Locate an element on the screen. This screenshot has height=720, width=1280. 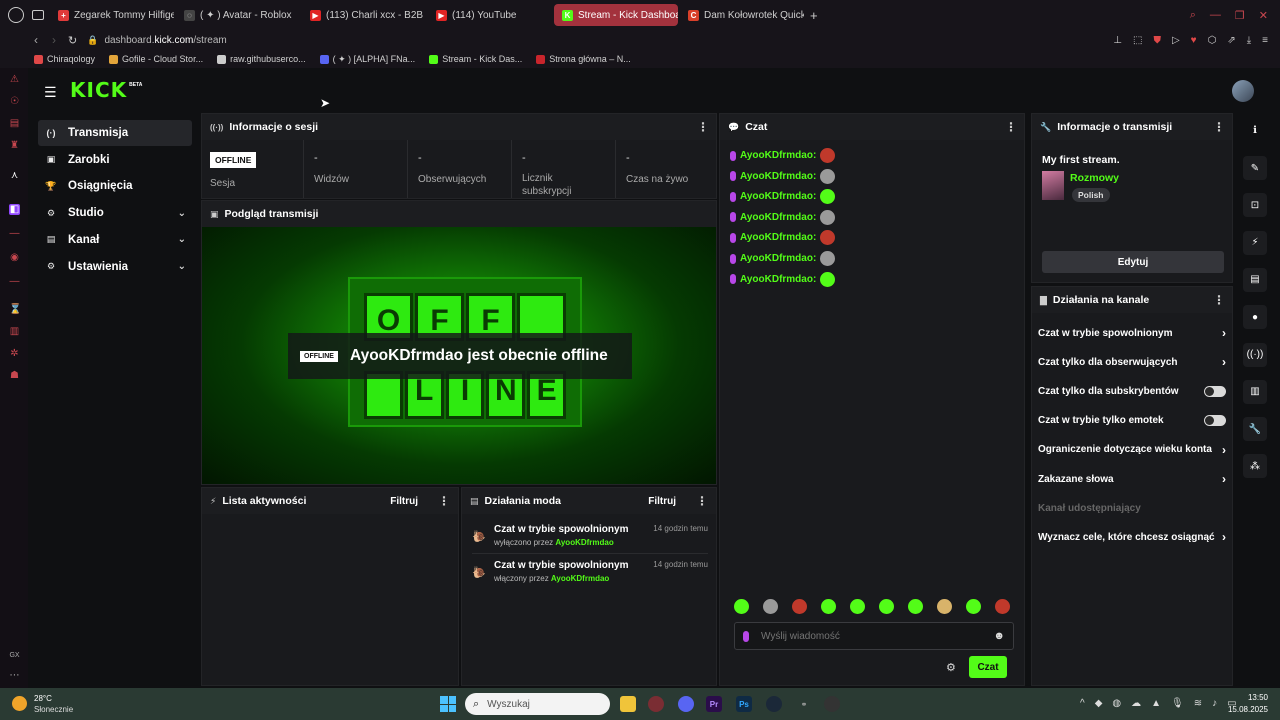
url-field: dashboard.kick.com/stream is located at coordinates (165, 40).